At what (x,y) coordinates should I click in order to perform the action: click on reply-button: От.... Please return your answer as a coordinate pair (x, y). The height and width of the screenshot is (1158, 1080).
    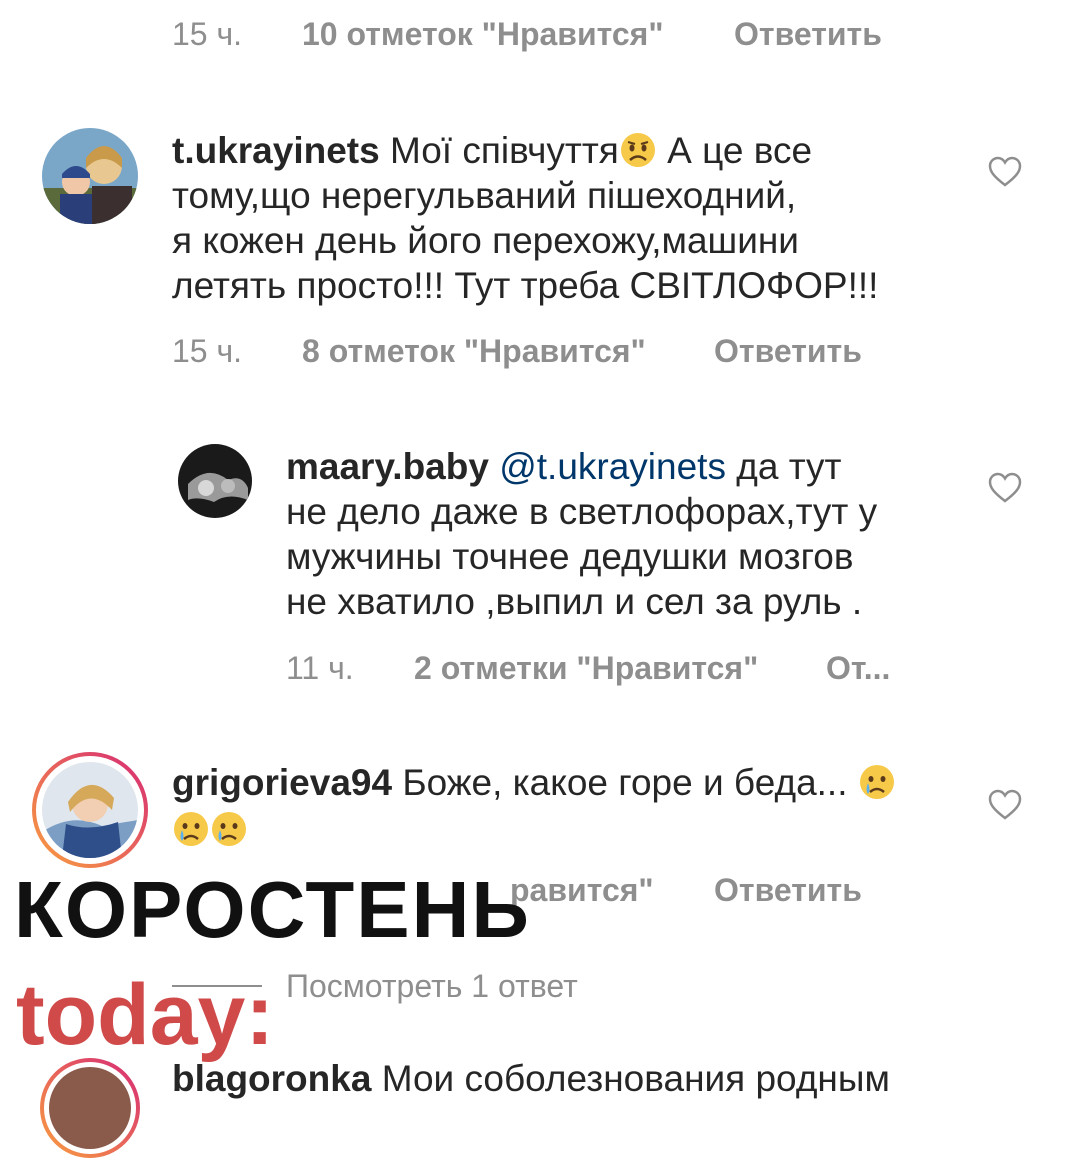
    Looking at the image, I should click on (858, 668).